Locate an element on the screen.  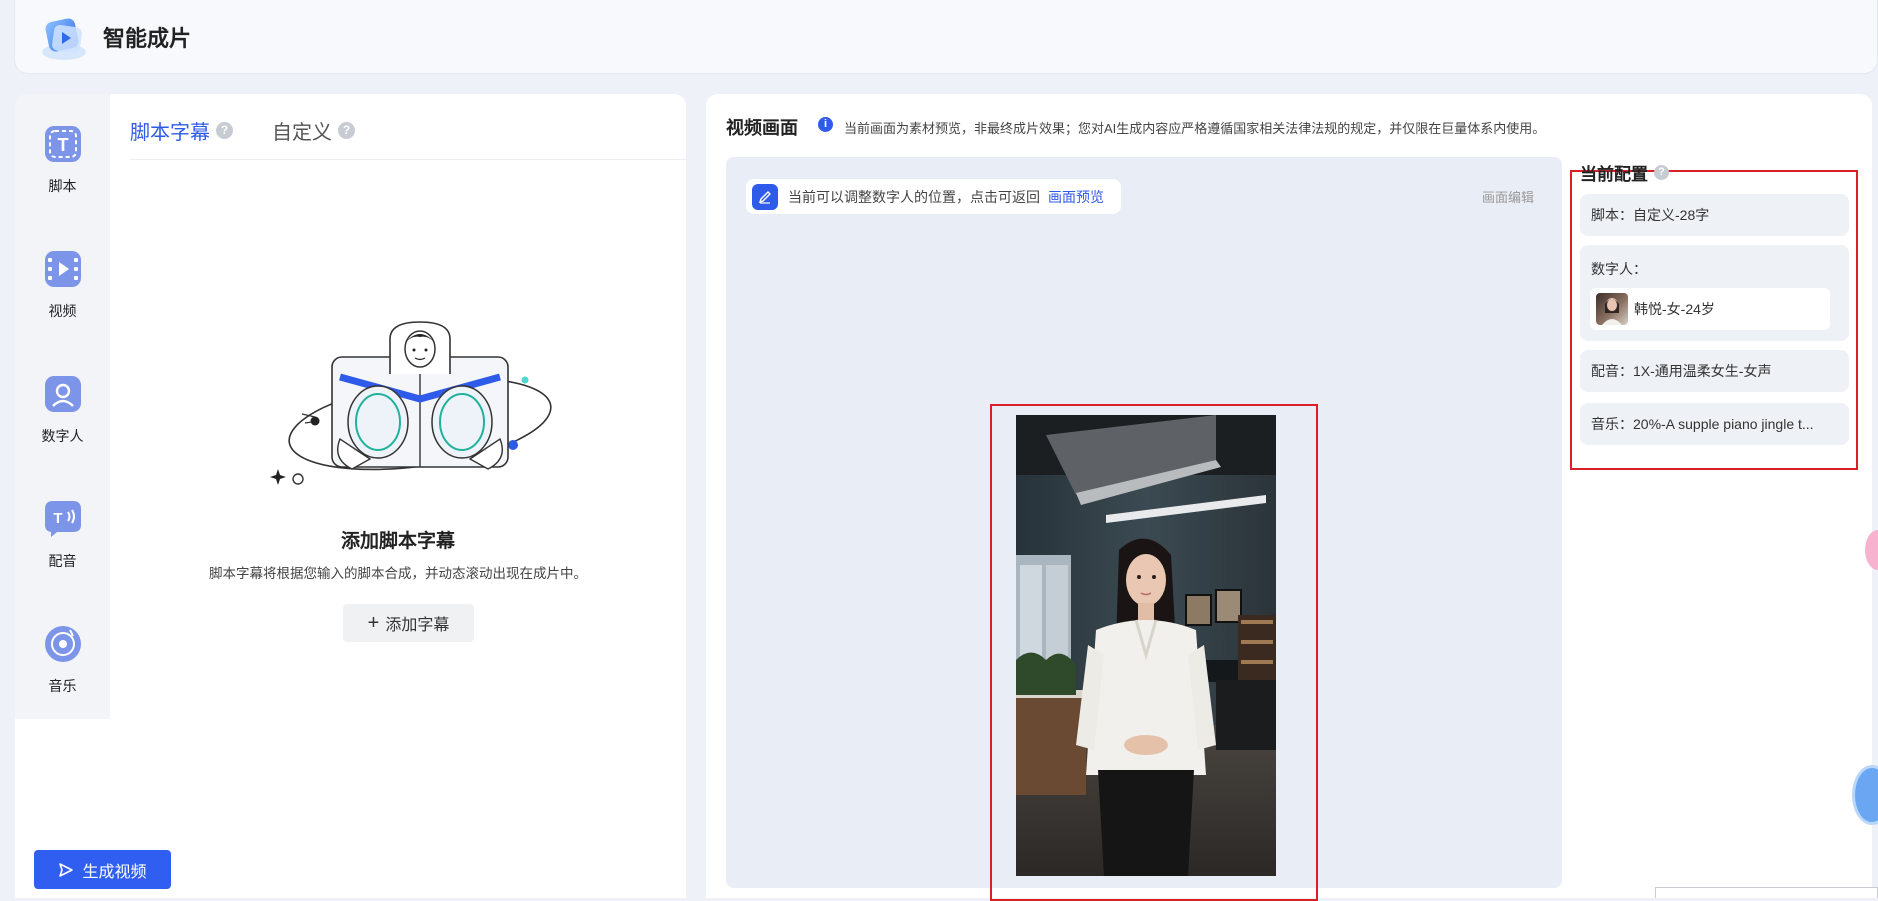
plus-icon: + is located at coordinates (373, 623).